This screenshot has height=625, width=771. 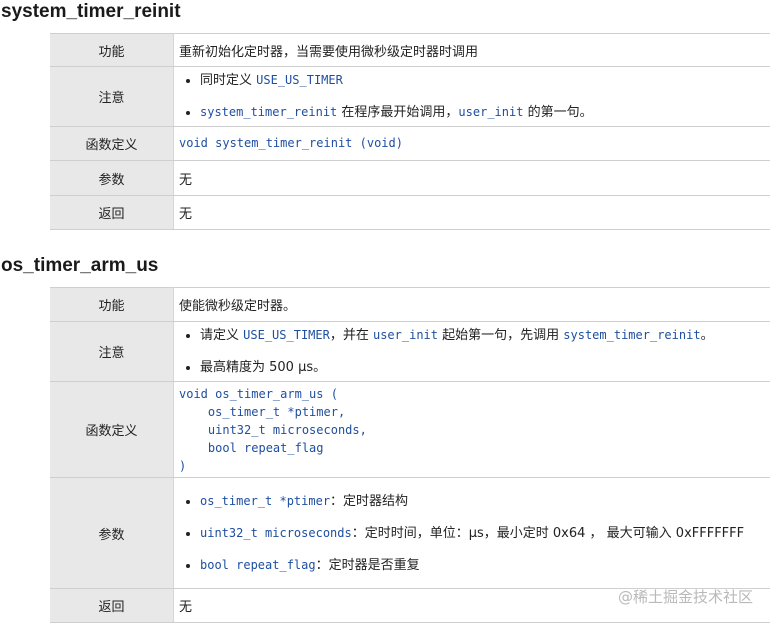 I want to click on watermark: @稀土掘金技术社区, so click(x=685, y=597).